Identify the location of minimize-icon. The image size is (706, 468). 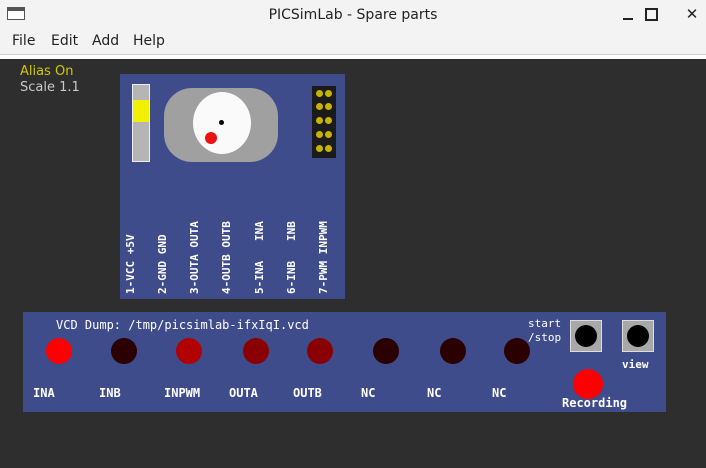
(628, 14).